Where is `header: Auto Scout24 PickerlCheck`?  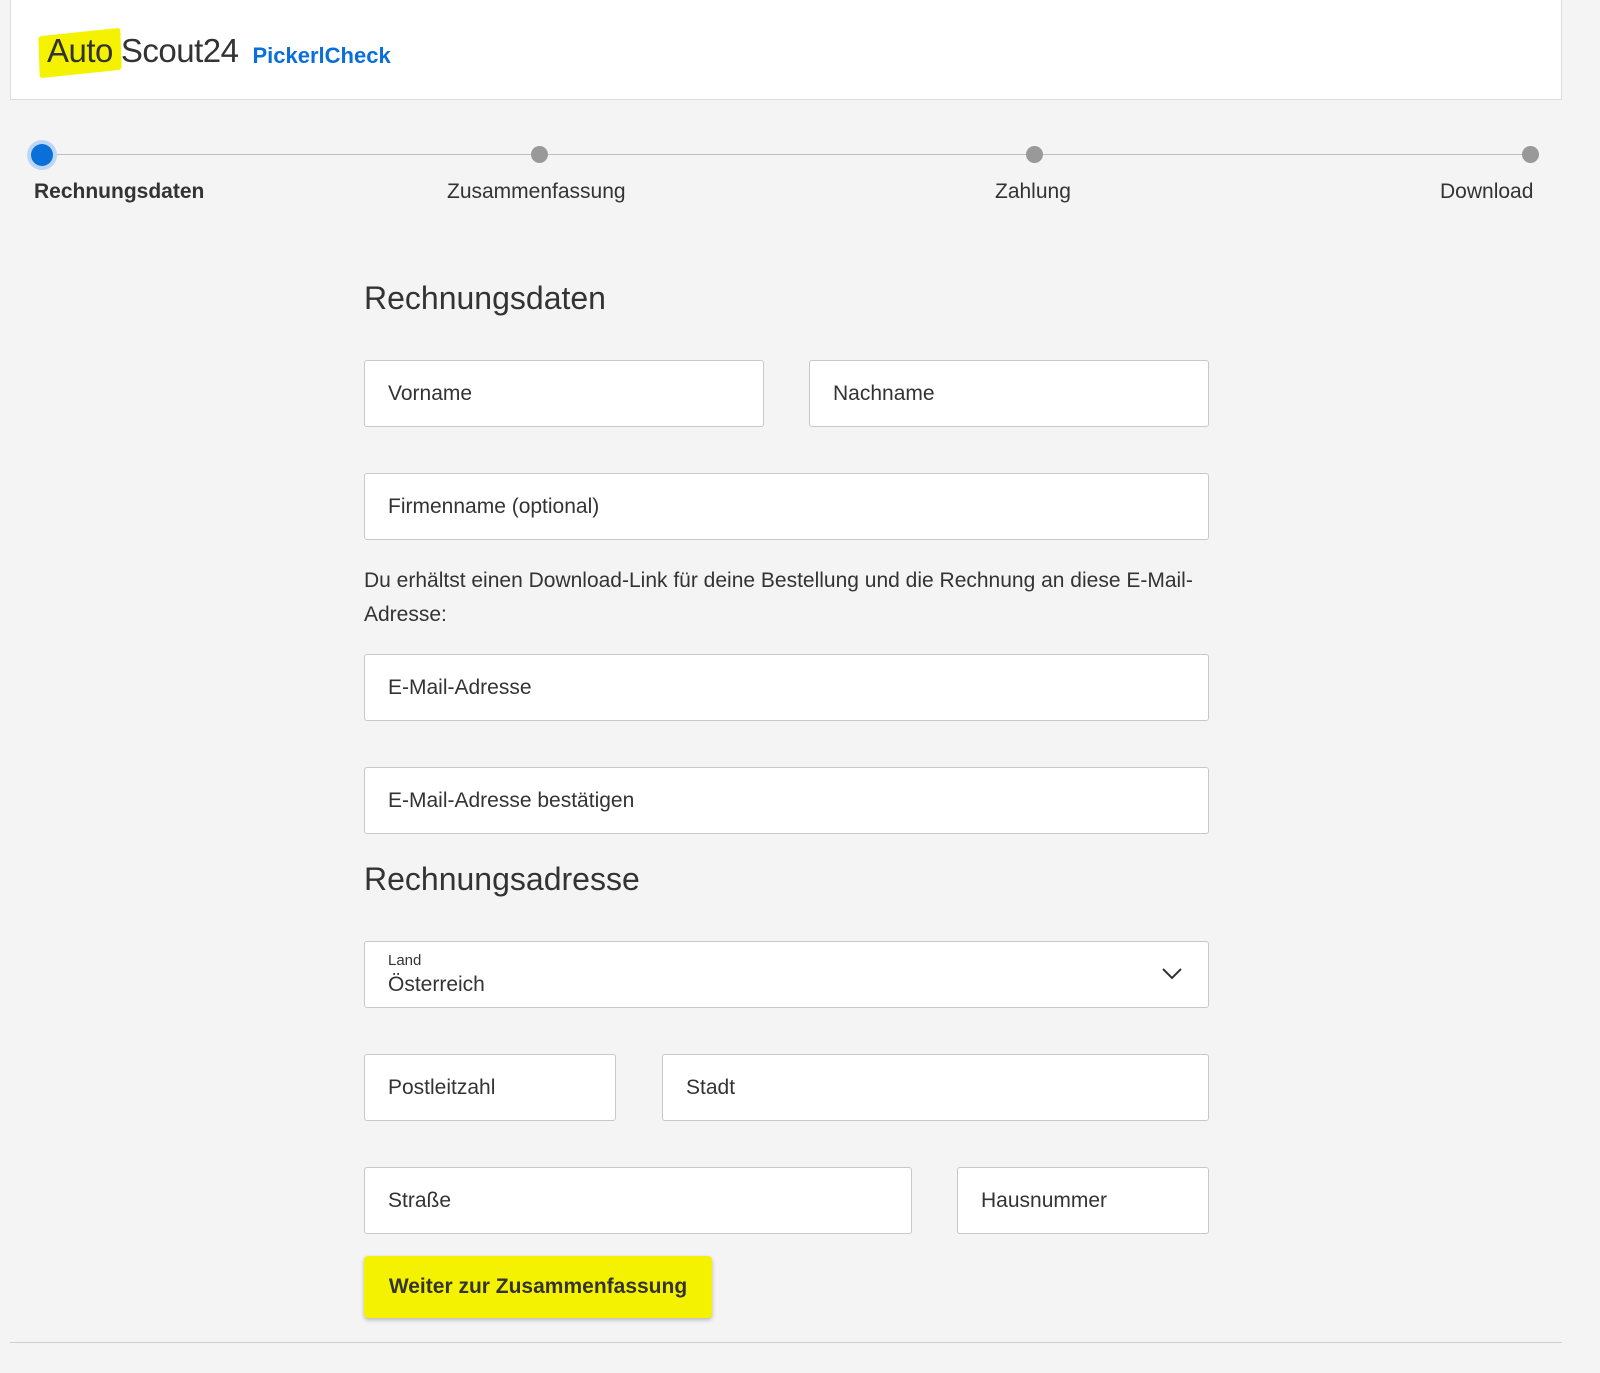
header: Auto Scout24 PickerlCheck is located at coordinates (786, 50).